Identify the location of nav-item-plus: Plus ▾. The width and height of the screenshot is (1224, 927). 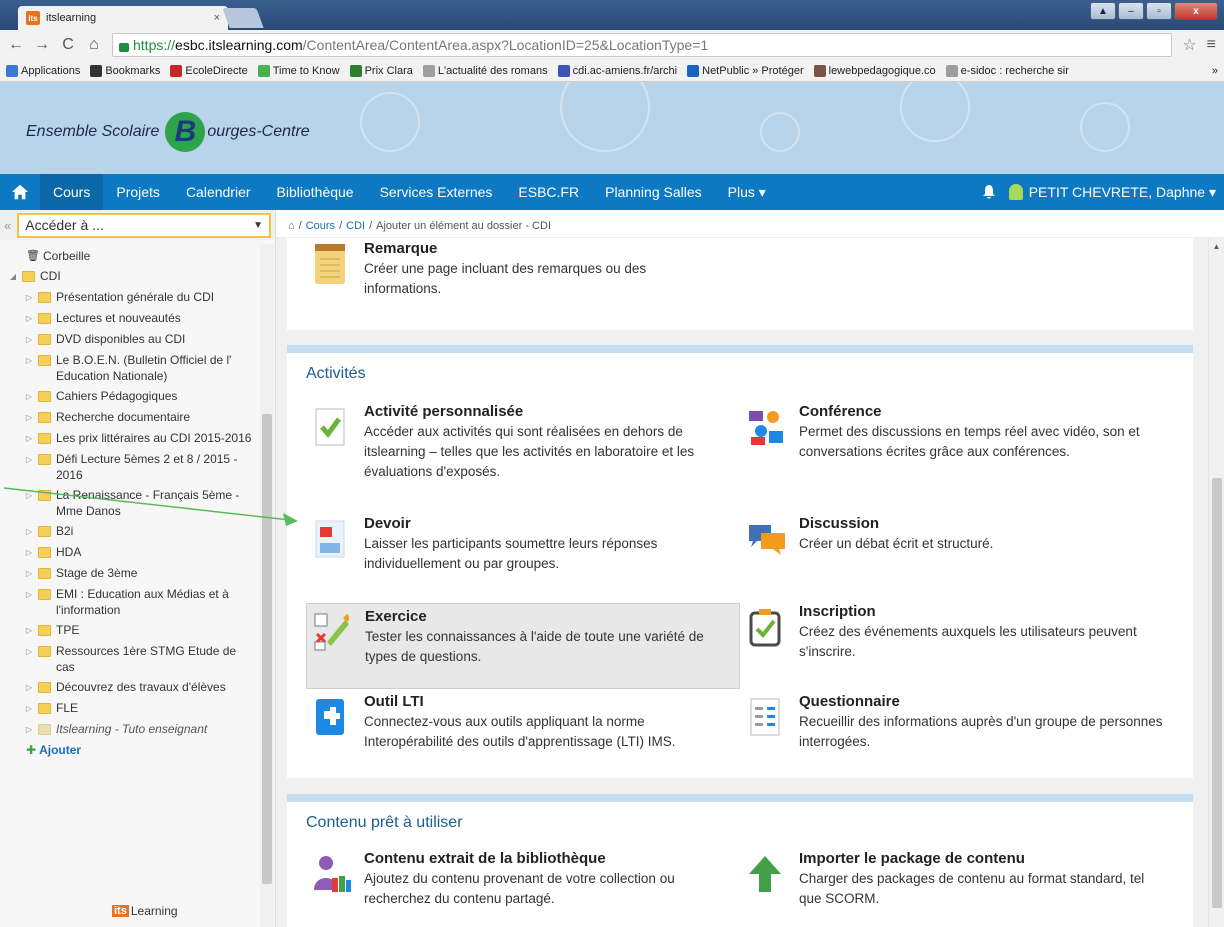
(747, 192).